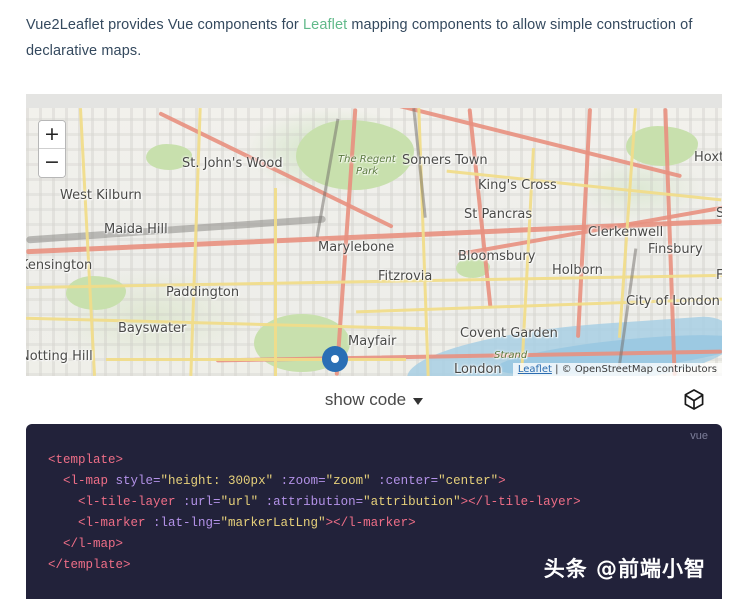 Image resolution: width=732 pixels, height=599 pixels. What do you see at coordinates (694, 402) in the screenshot?
I see `codesandbox-cube-icon` at bounding box center [694, 402].